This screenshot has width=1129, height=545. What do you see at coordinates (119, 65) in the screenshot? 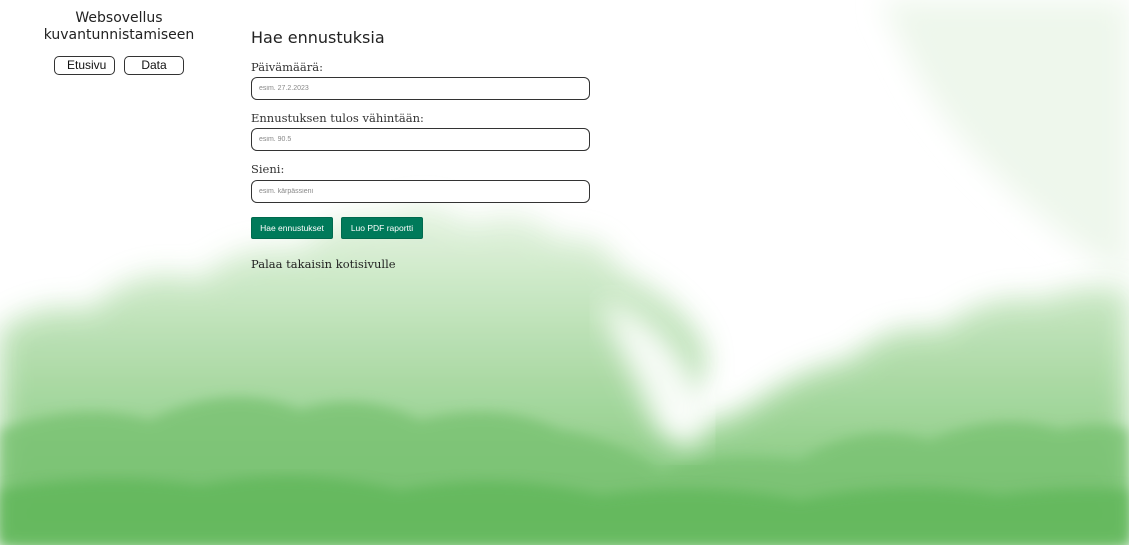
I see `main-nav: Etusivu Data` at bounding box center [119, 65].